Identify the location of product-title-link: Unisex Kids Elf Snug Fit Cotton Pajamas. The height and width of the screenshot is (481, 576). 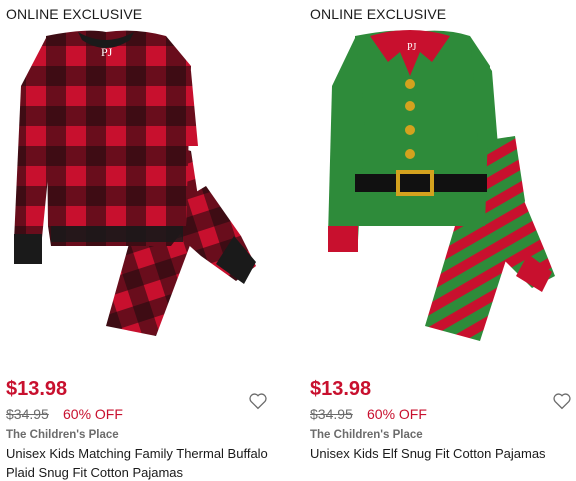
(443, 453).